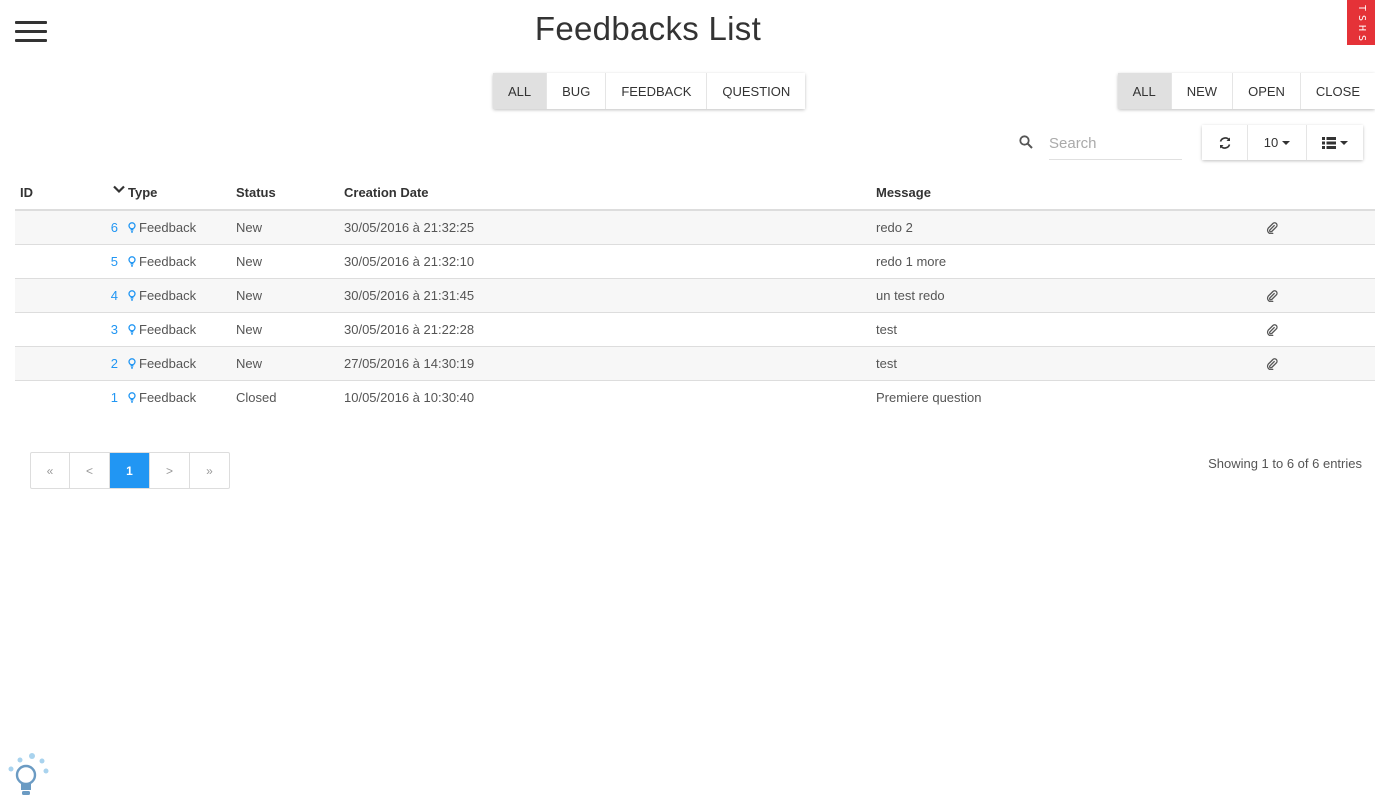  I want to click on status-filter-group: ALL NEW OPEN CLOSE, so click(1246, 91).